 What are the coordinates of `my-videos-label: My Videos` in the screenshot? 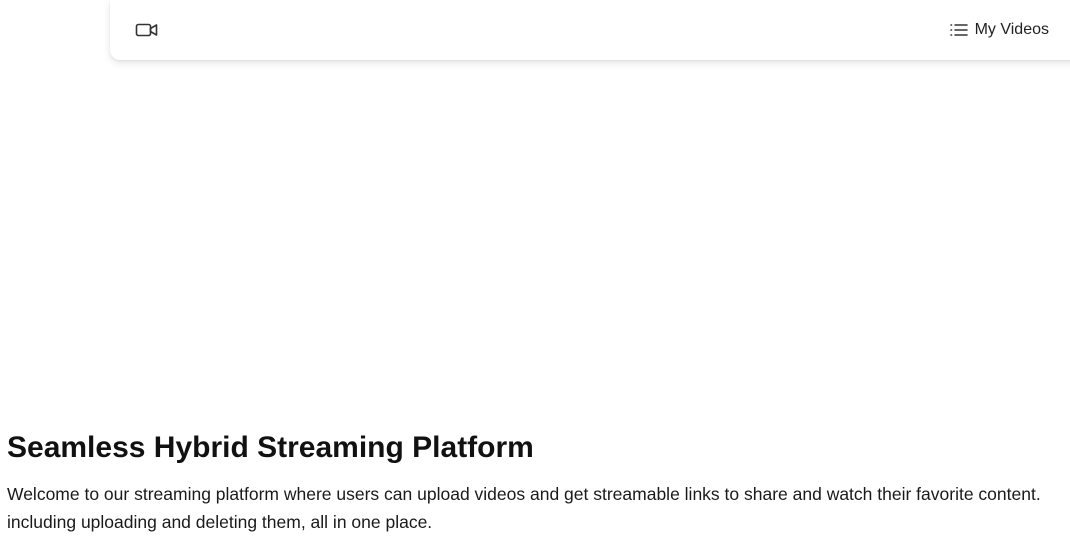 It's located at (1011, 29).